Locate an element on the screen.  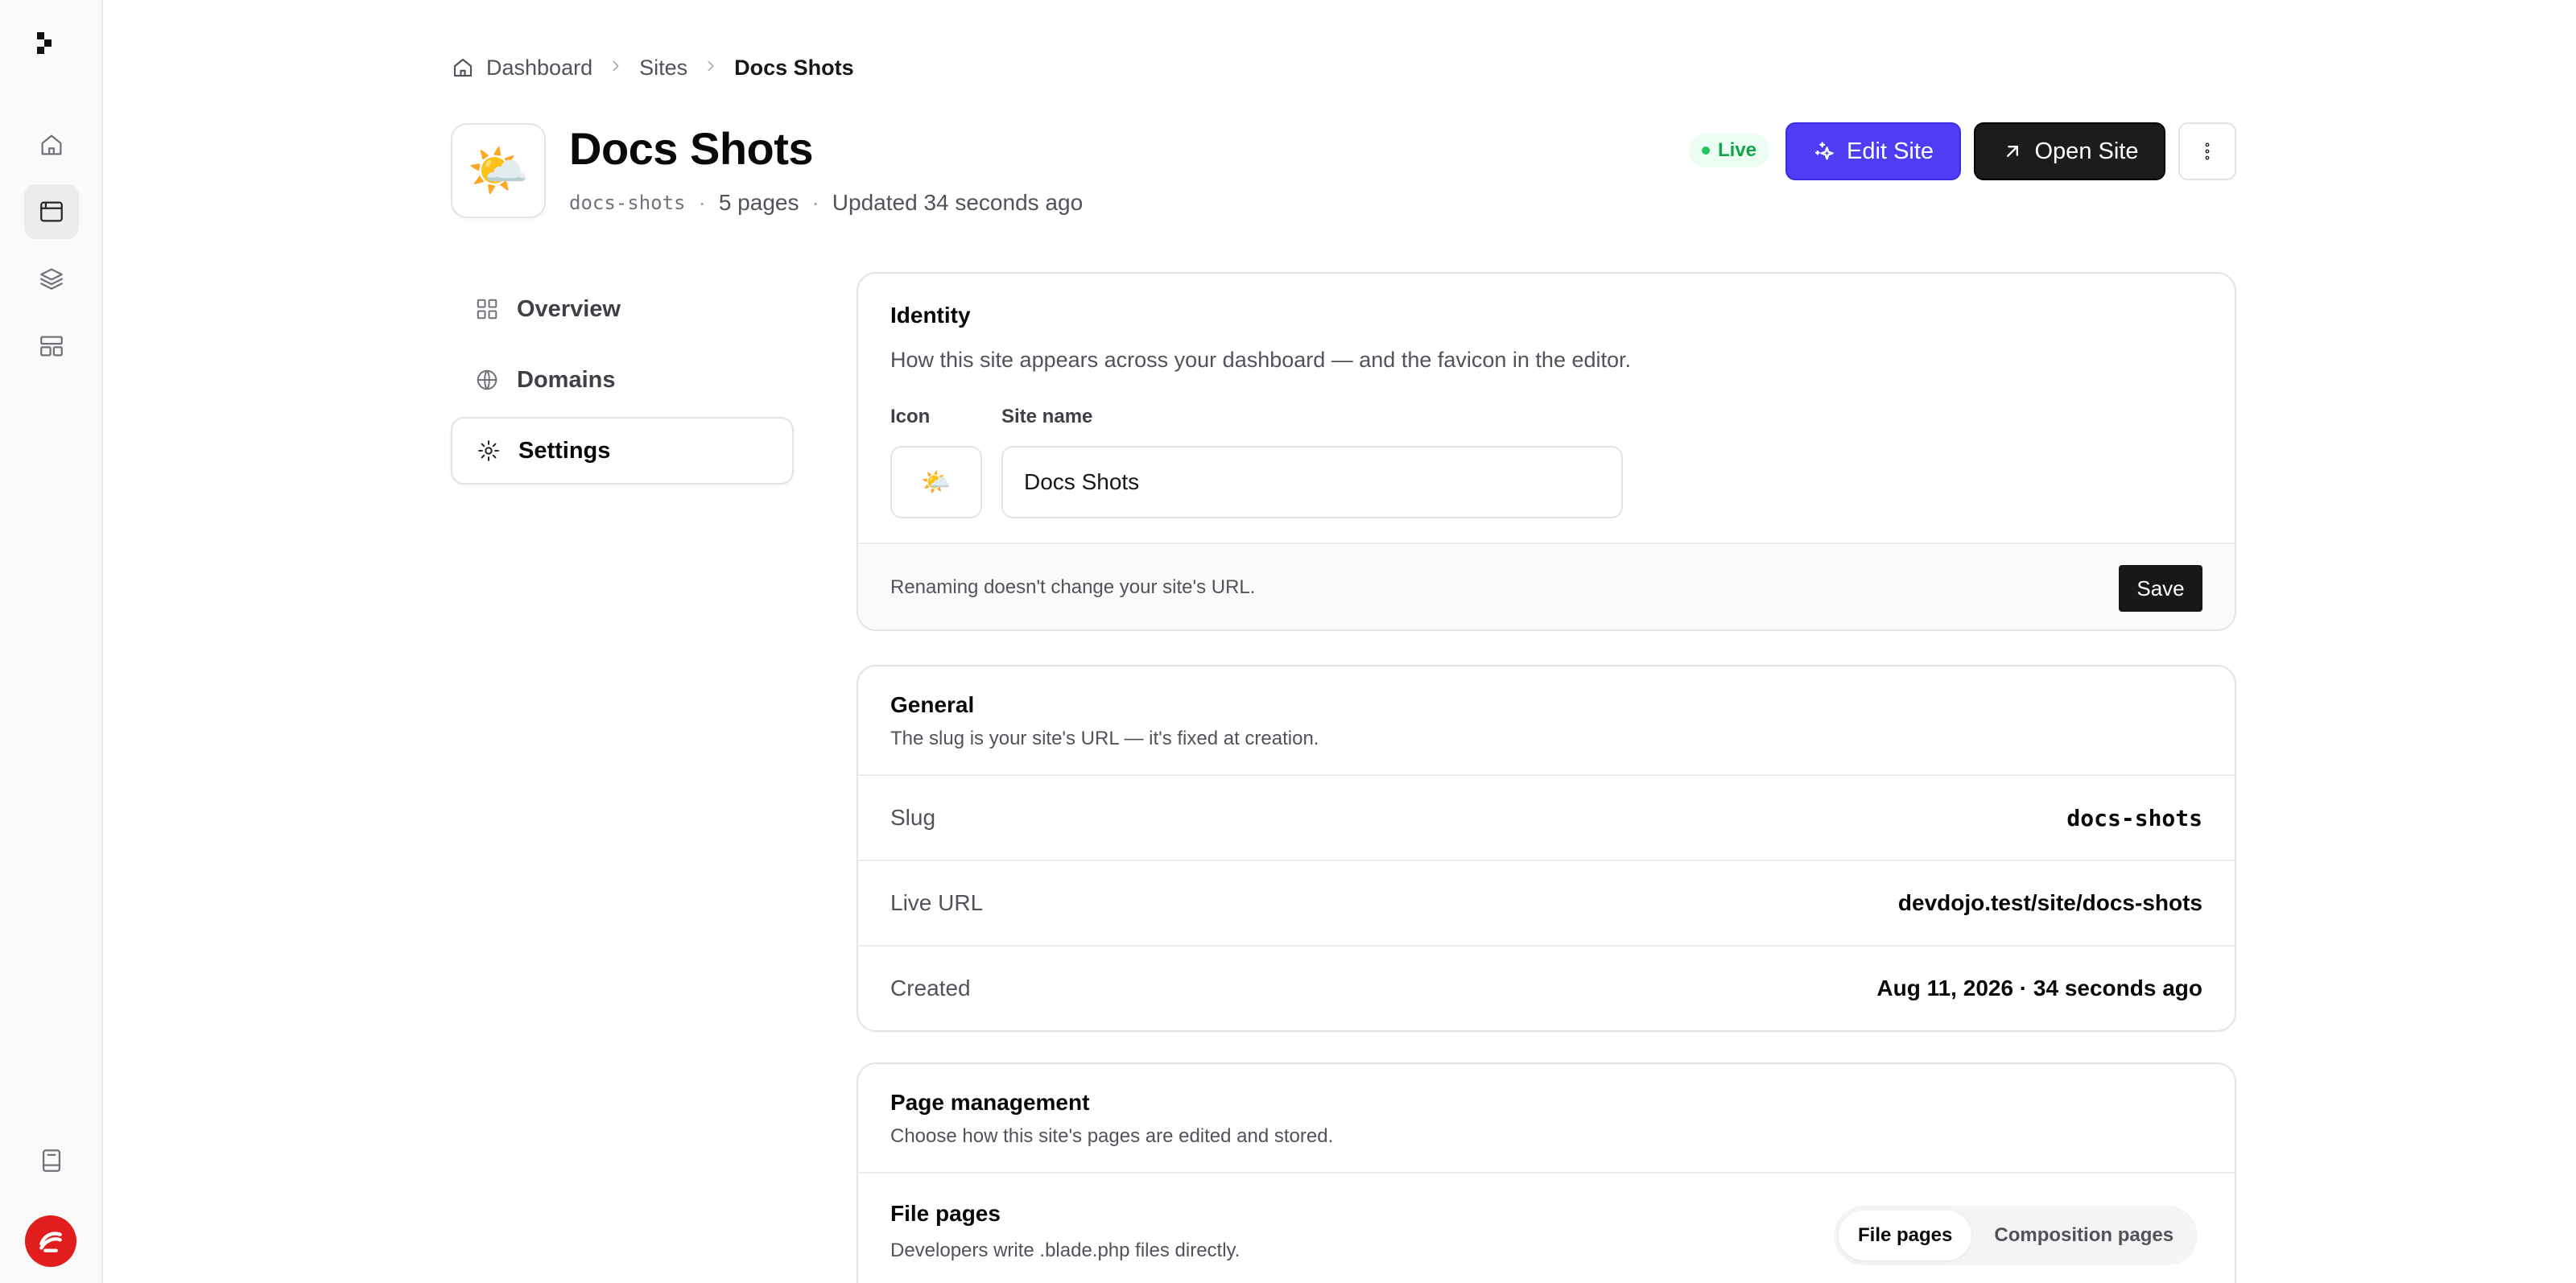
globe-icon is located at coordinates (487, 379).